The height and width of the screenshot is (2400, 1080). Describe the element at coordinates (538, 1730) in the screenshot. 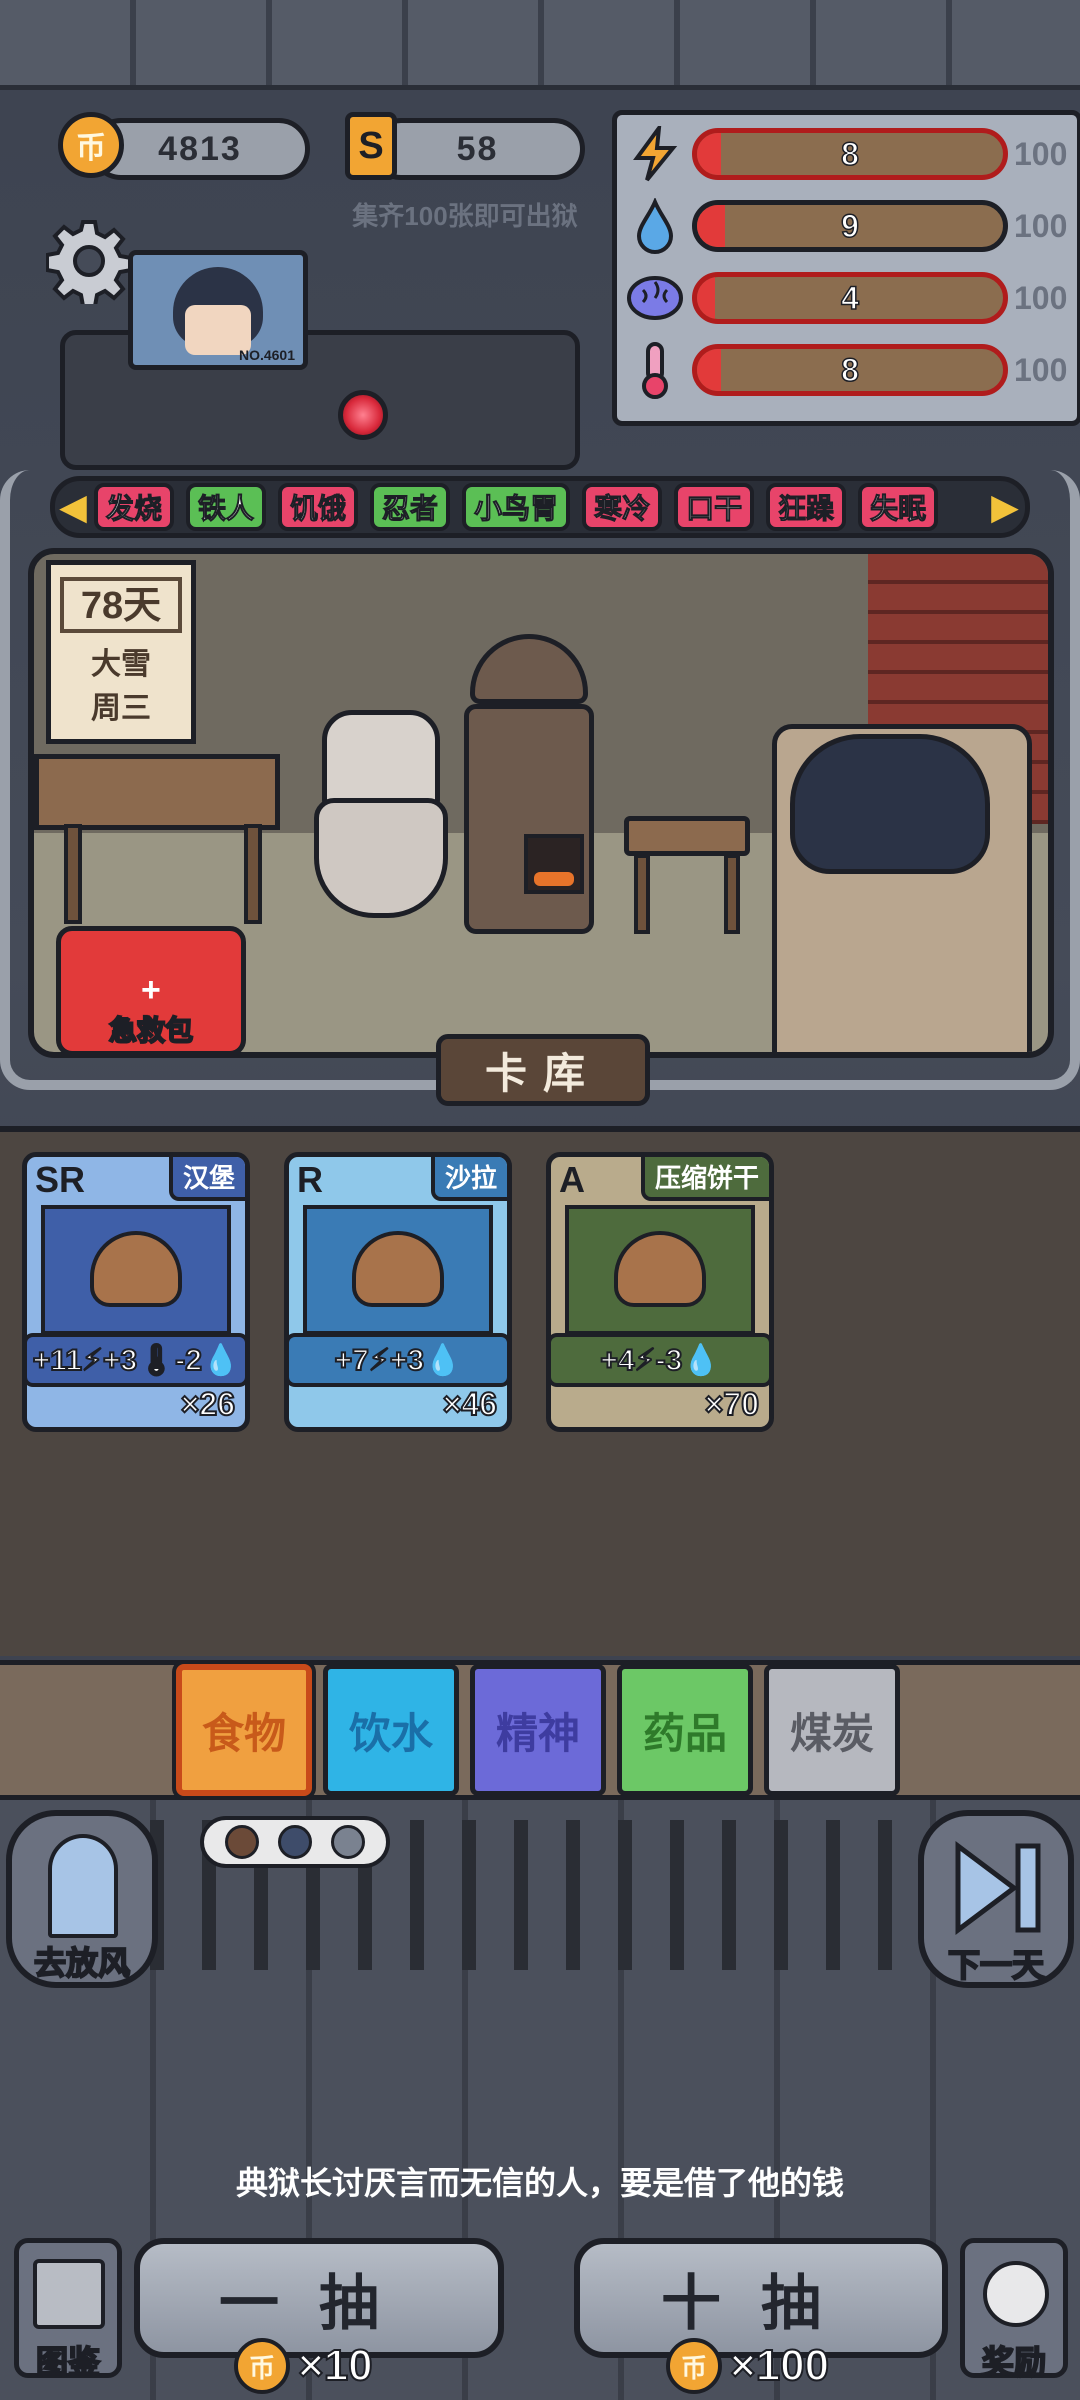

I see `category-tab: 精神` at that location.